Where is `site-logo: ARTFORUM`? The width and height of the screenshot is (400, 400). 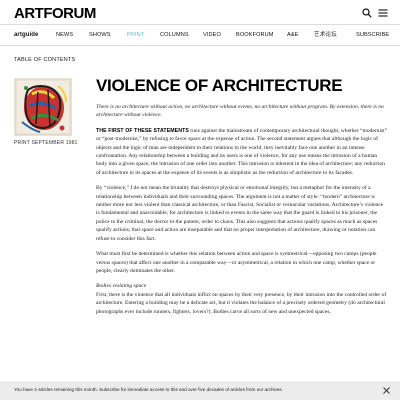 site-logo: ARTFORUM is located at coordinates (55, 14).